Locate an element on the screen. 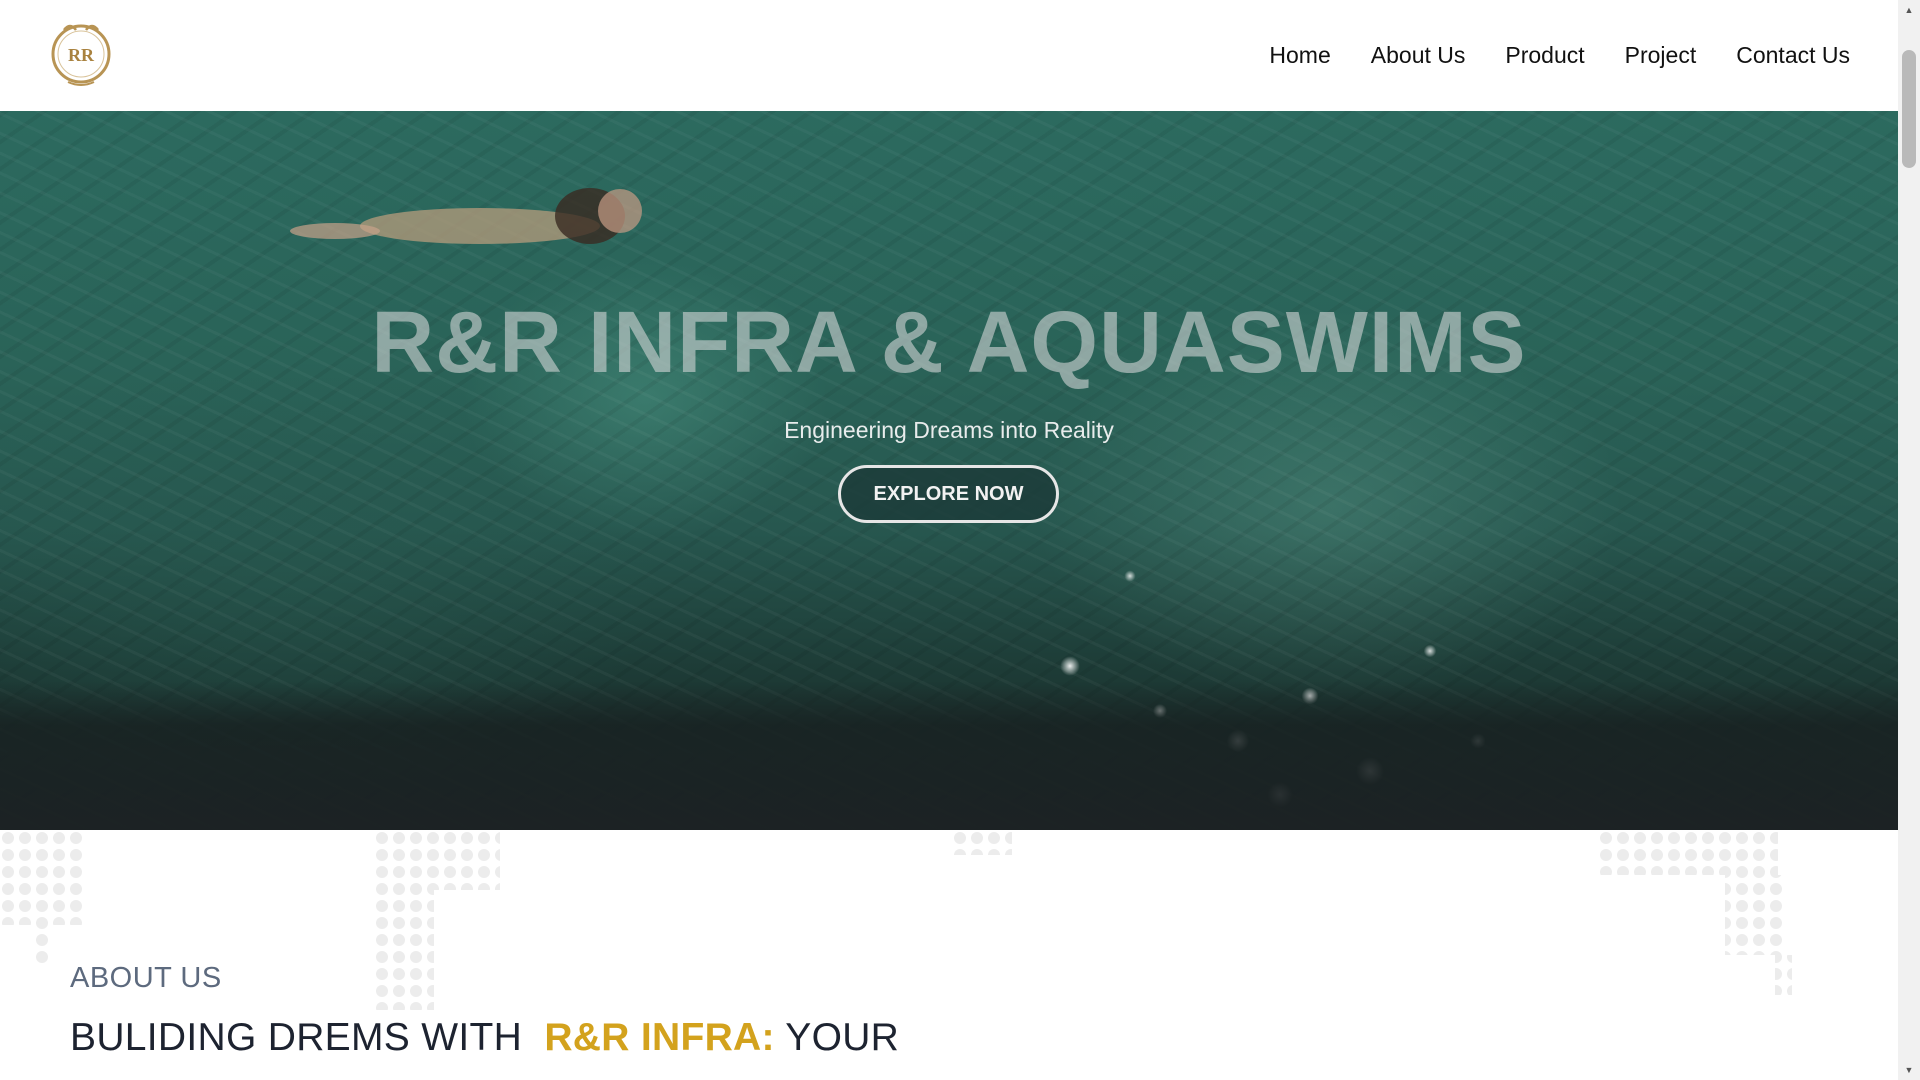 The width and height of the screenshot is (1920, 1080). svg-text: RR is located at coordinates (81, 55).